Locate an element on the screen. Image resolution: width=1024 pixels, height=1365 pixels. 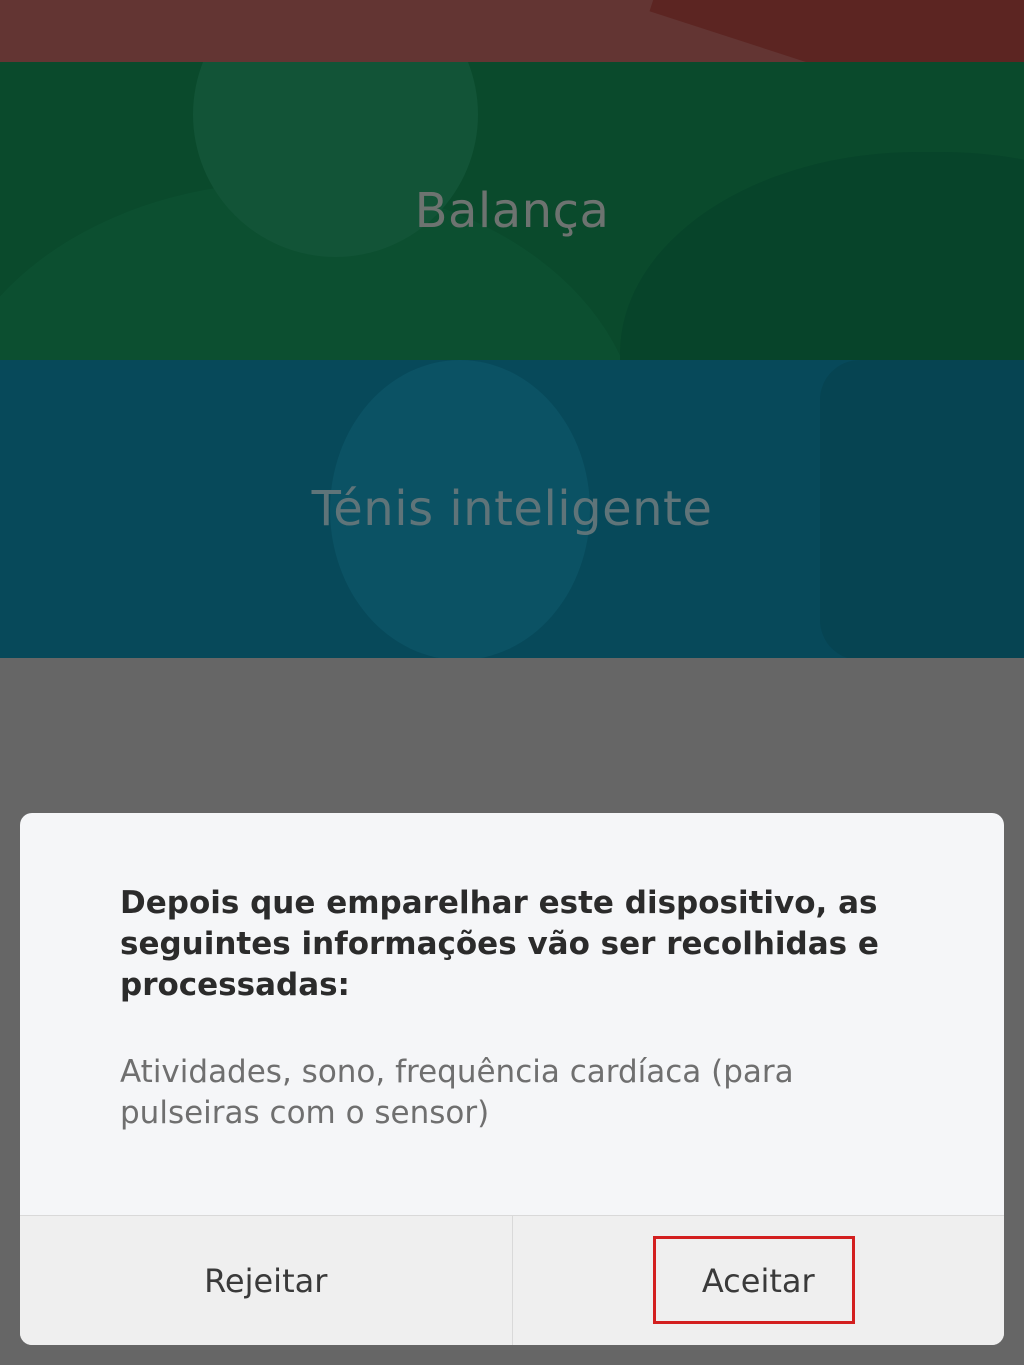
accept-button: Aceitar is located at coordinates (758, 1280).